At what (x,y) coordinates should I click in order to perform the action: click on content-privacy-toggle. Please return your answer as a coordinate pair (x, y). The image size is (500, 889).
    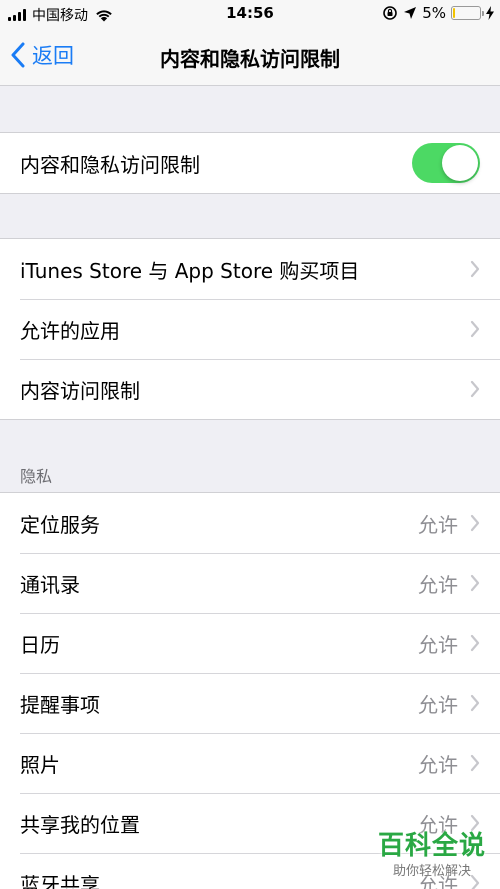
    Looking at the image, I should click on (446, 163).